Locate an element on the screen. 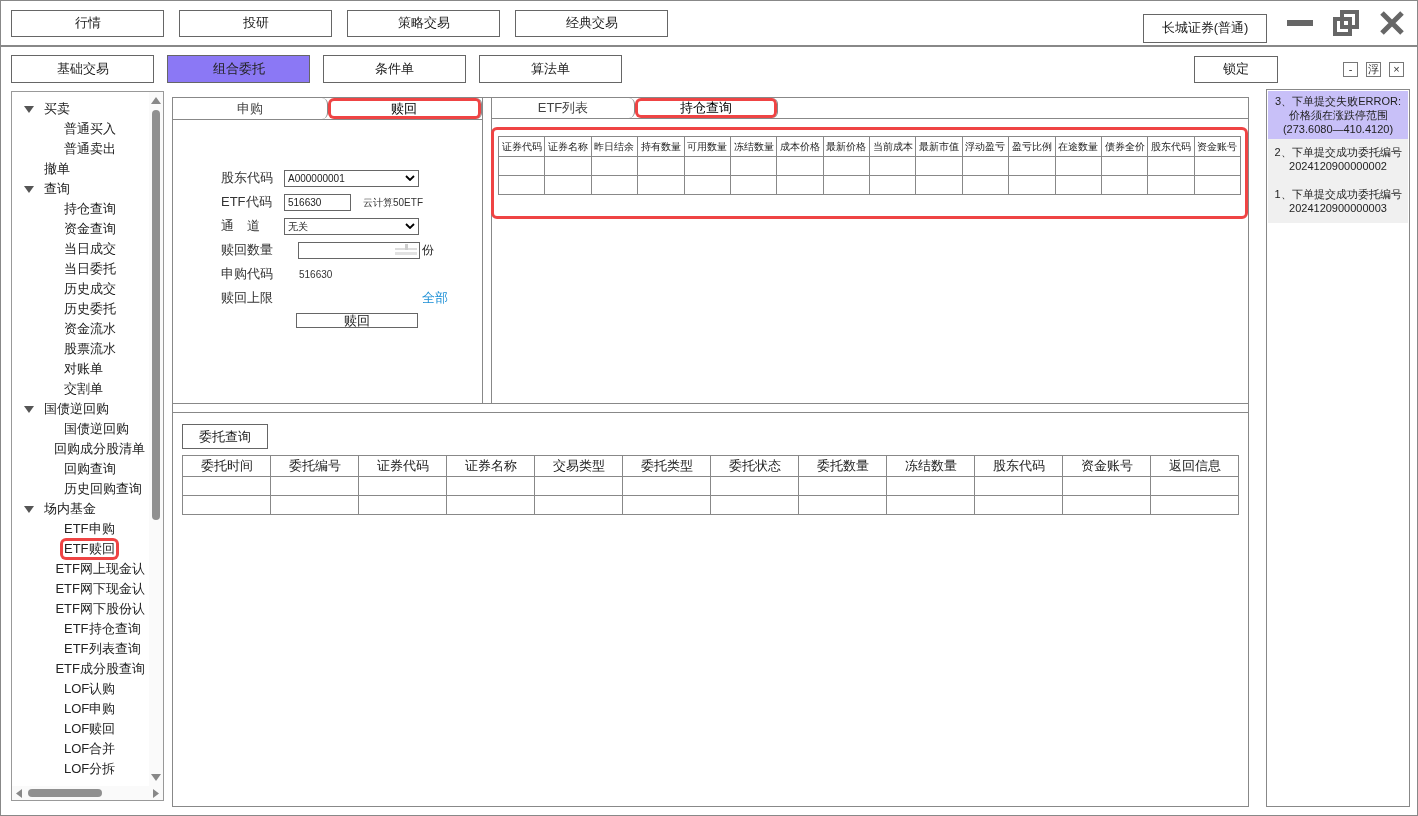  field-label: ETF代码 is located at coordinates (247, 202).